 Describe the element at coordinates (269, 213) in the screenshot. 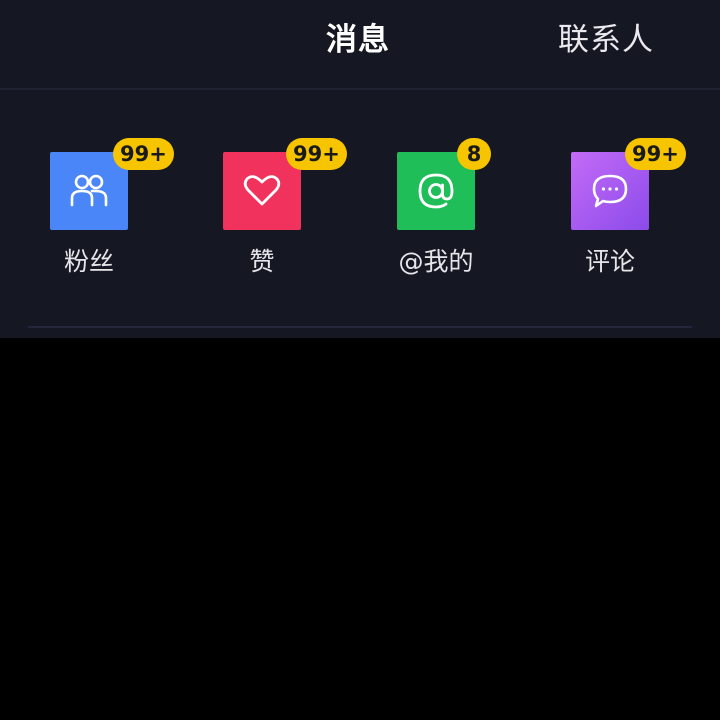

I see `likes-entry: 99+ 赞` at that location.